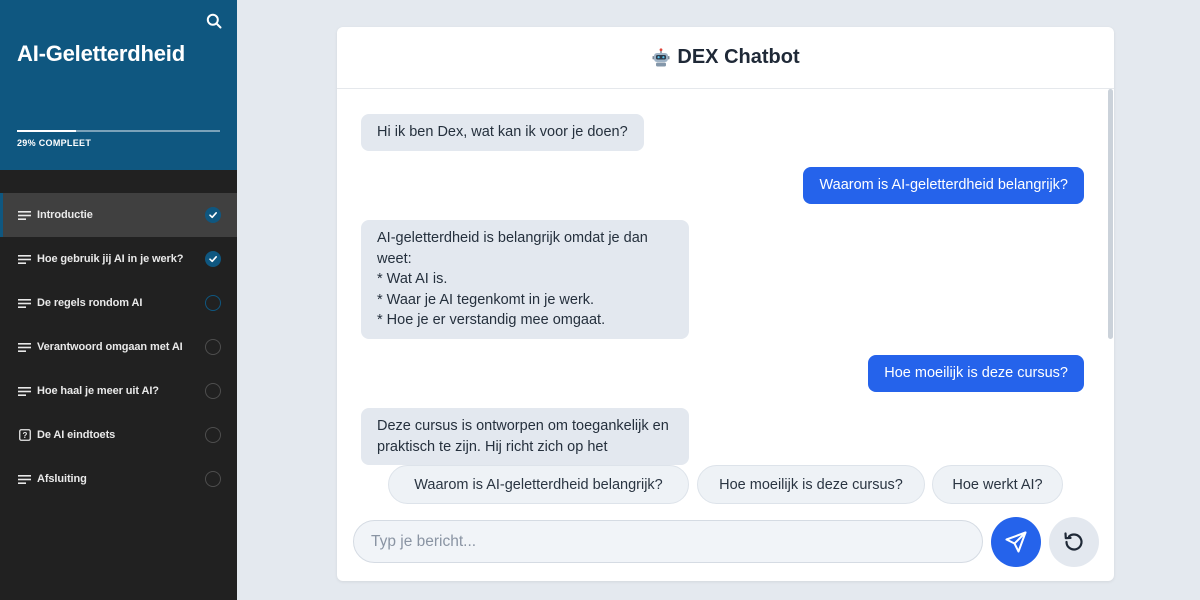  Describe the element at coordinates (997, 484) in the screenshot. I see `suggestion-chip: Hoe werkt AI?` at that location.